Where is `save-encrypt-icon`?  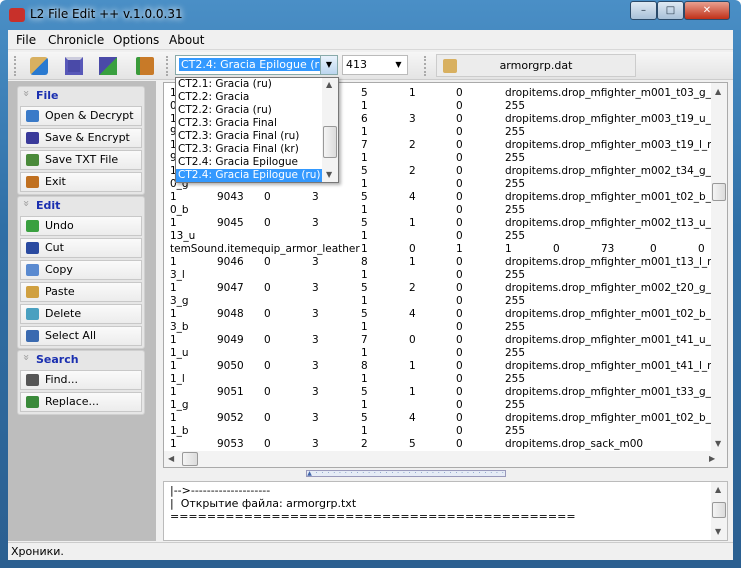 save-encrypt-icon is located at coordinates (74, 66).